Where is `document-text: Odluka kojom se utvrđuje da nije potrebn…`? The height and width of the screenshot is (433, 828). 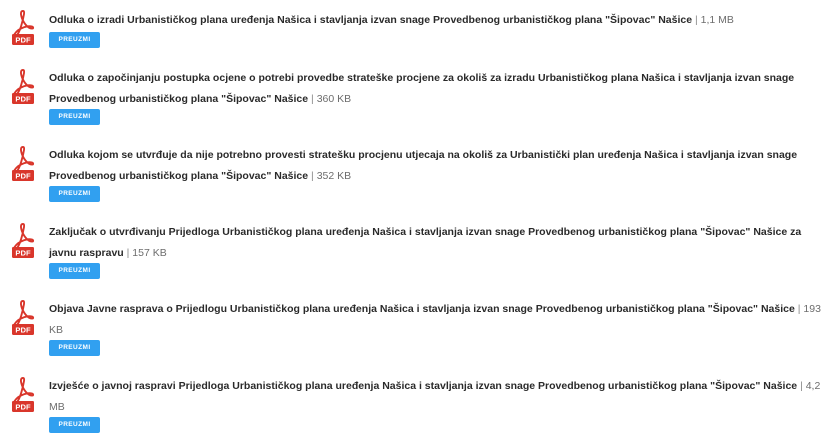 document-text: Odluka kojom se utvrđuje da nije potrebn… is located at coordinates (436, 166).